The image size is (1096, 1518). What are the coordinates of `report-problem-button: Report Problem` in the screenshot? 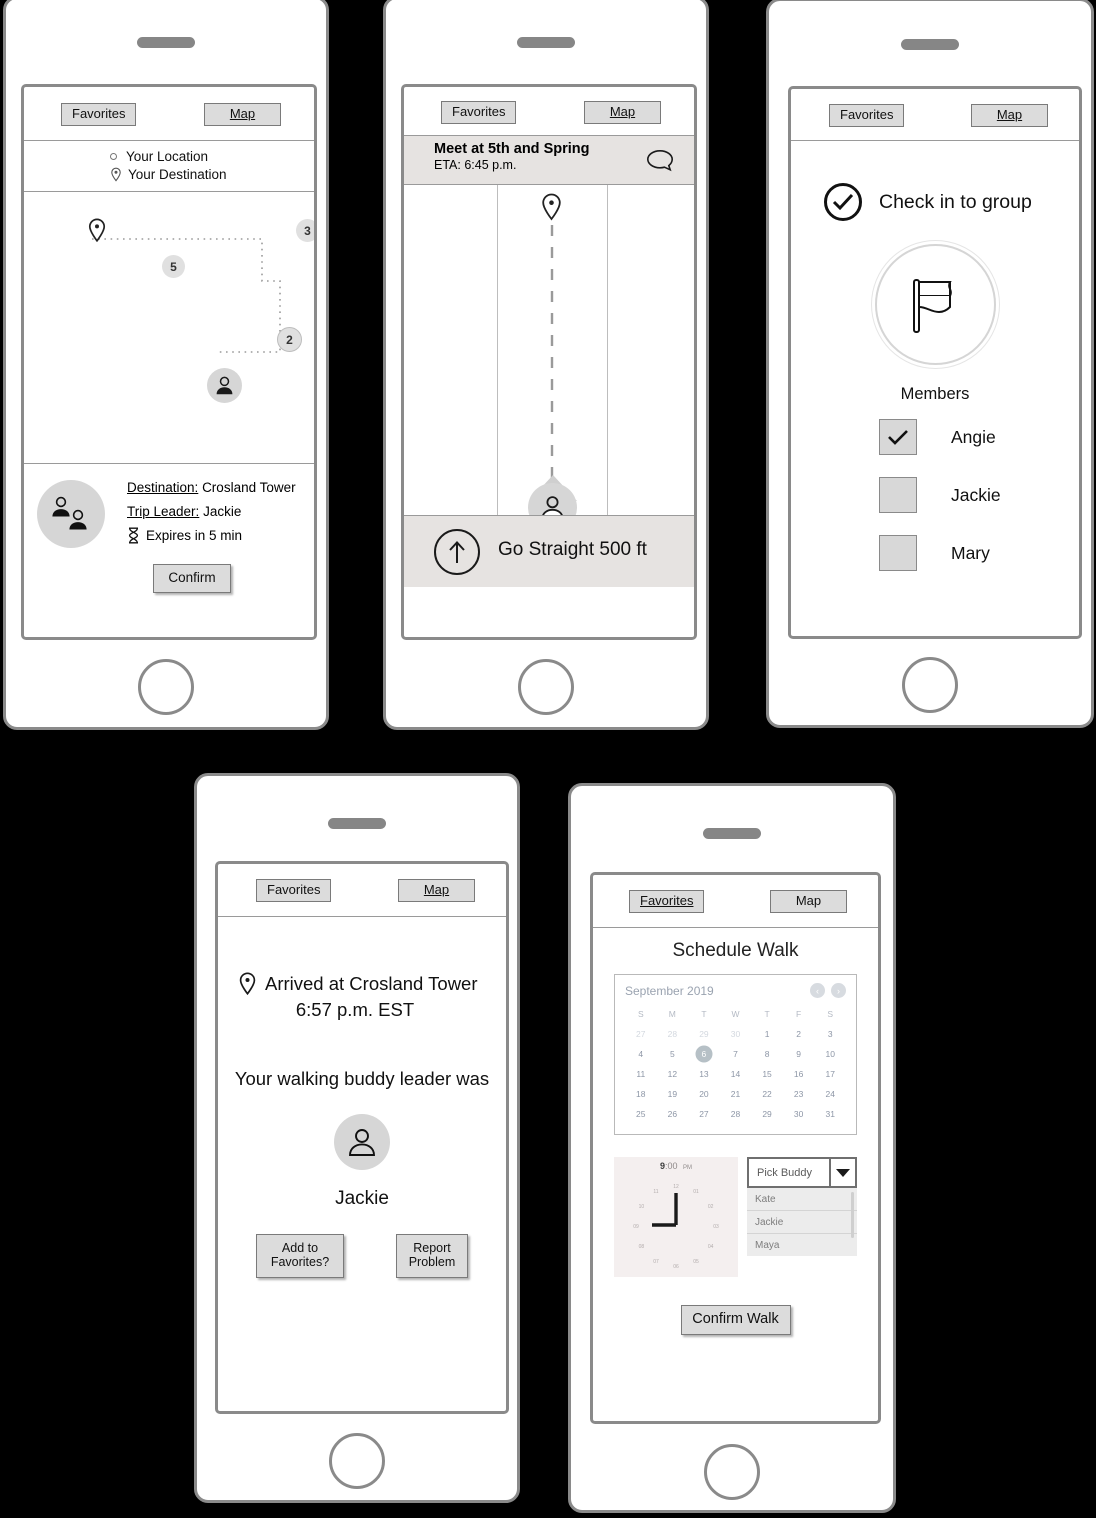 It's located at (432, 1256).